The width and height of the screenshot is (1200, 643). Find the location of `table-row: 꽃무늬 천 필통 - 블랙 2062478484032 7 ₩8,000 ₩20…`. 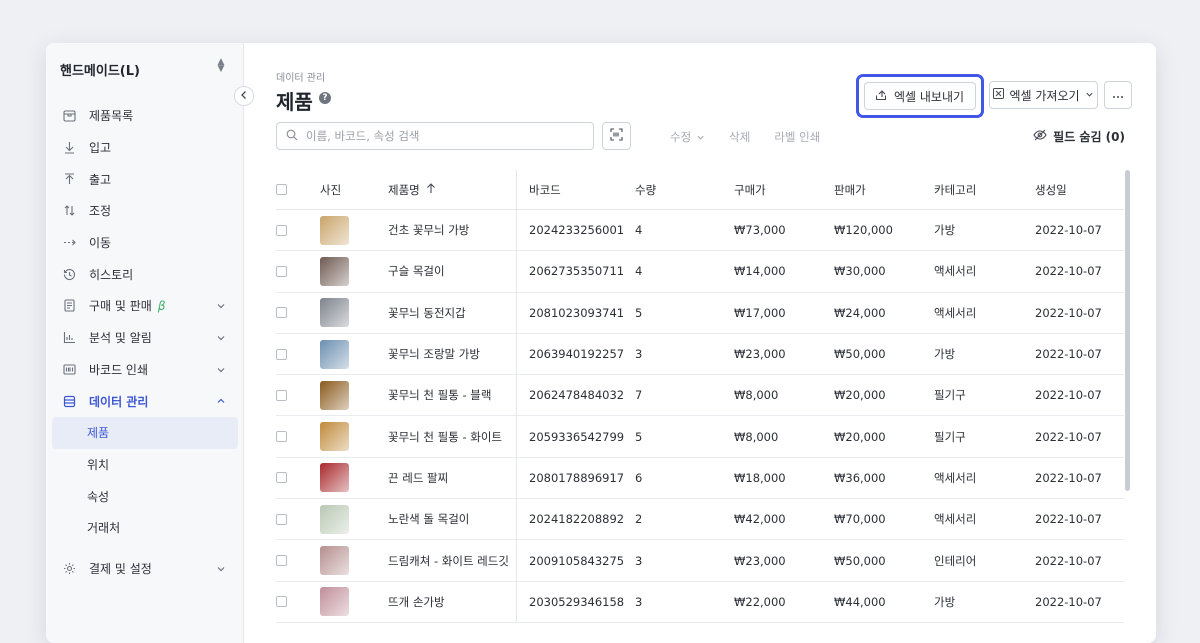

table-row: 꽃무늬 천 필통 - 블랙 2062478484032 7 ₩8,000 ₩20… is located at coordinates (700, 396).